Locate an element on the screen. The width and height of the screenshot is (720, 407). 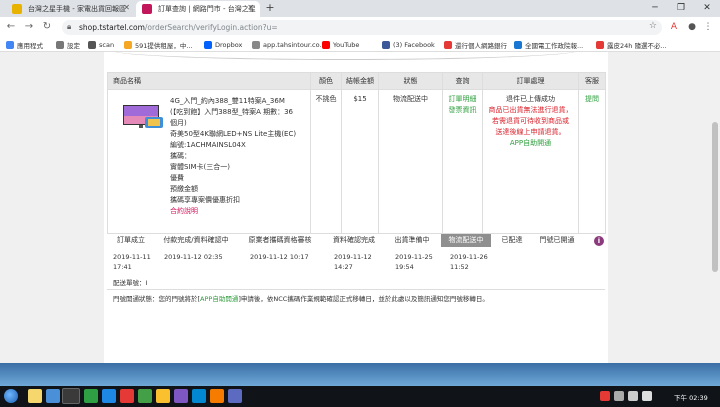
volume-icon is located at coordinates (647, 396).